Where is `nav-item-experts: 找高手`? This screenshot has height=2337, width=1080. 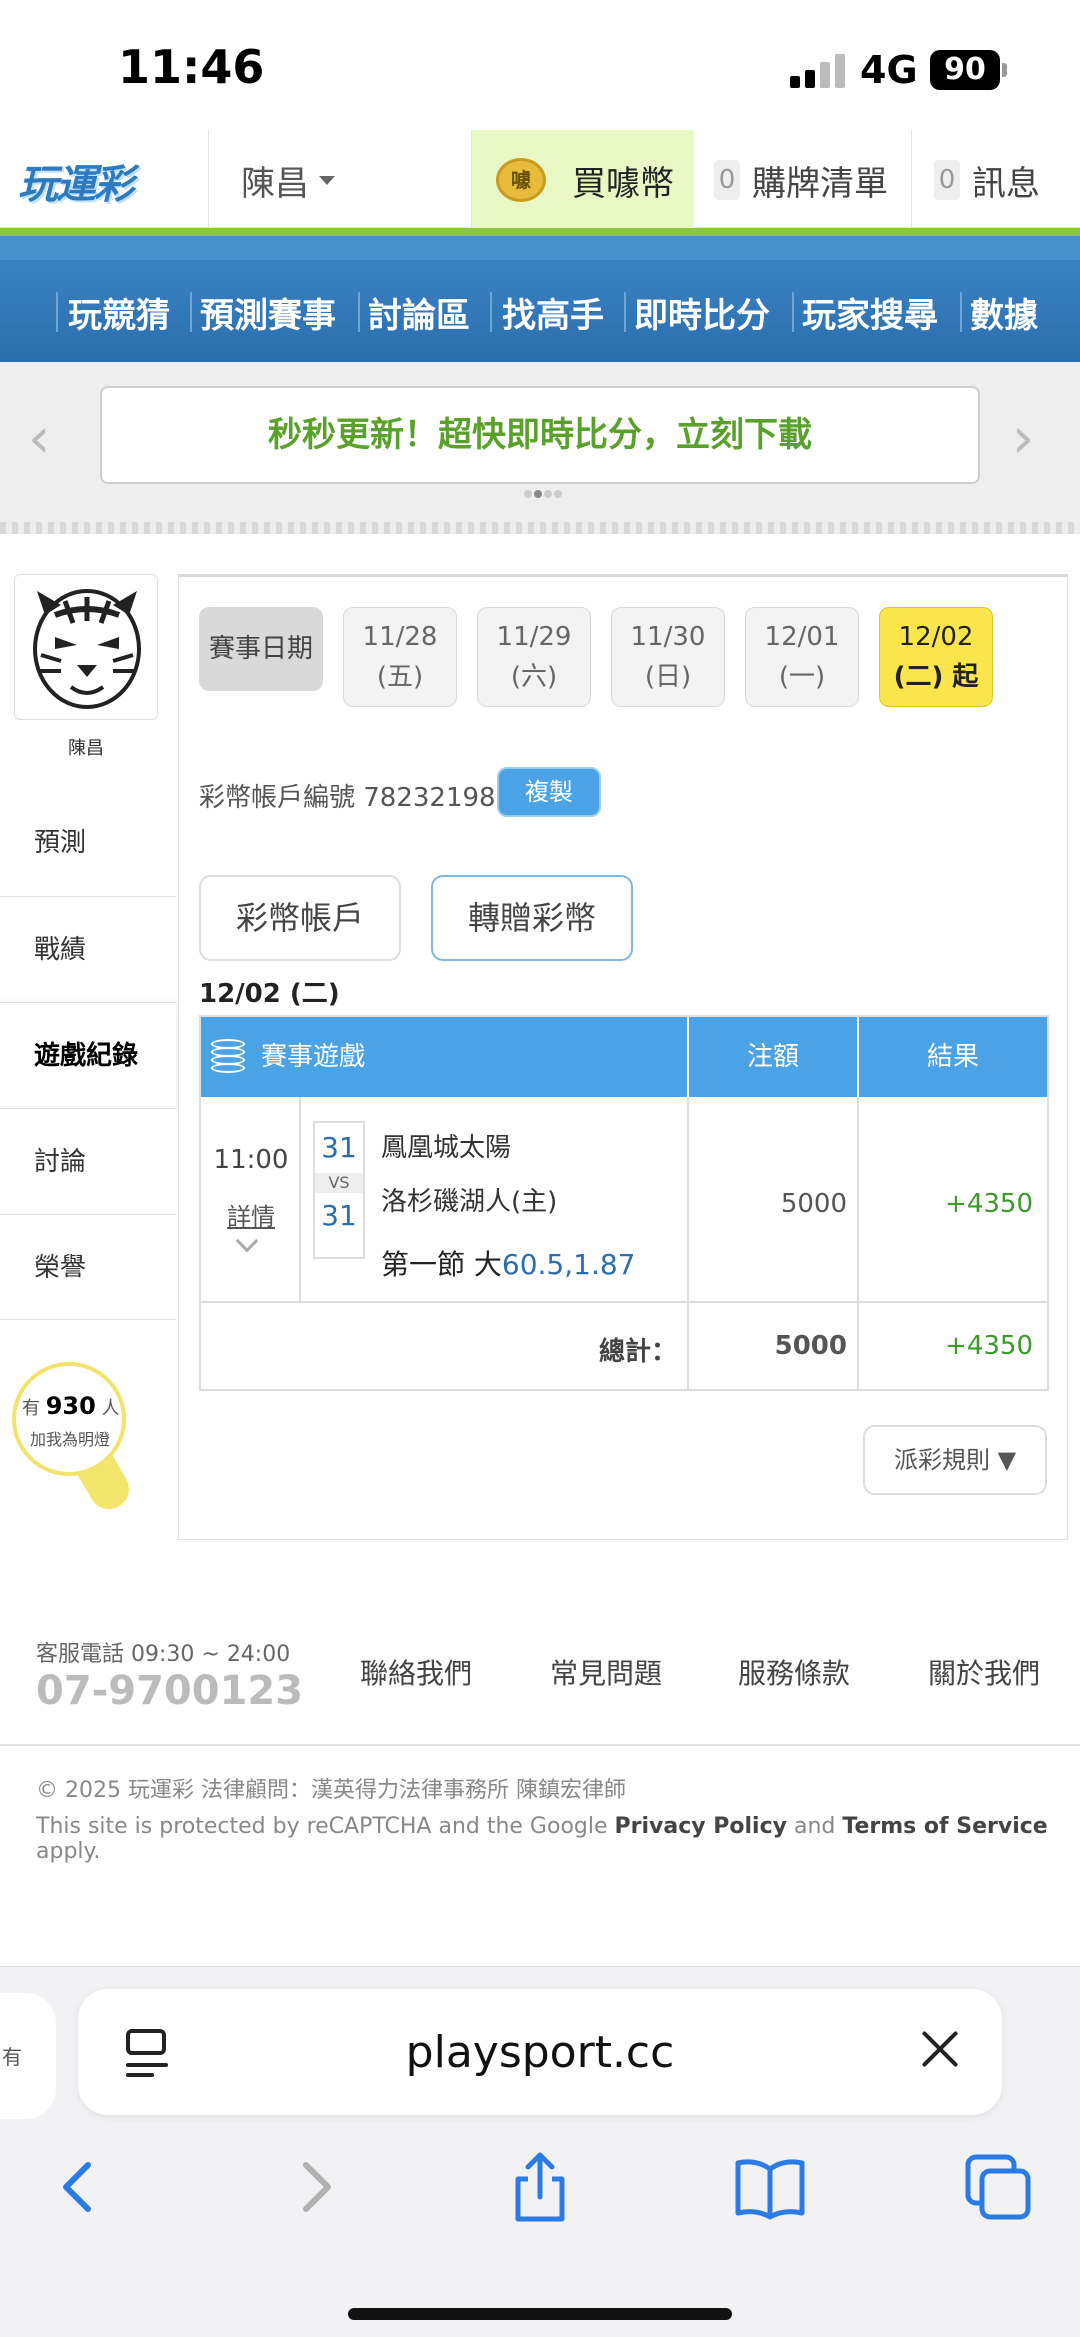 nav-item-experts: 找高手 is located at coordinates (553, 312).